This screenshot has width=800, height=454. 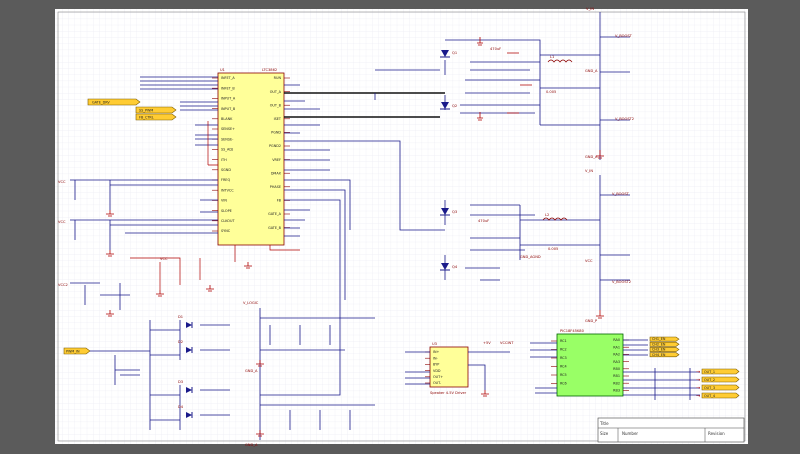 I want to click on rail-vcc-right: VCC, so click(x=589, y=261).